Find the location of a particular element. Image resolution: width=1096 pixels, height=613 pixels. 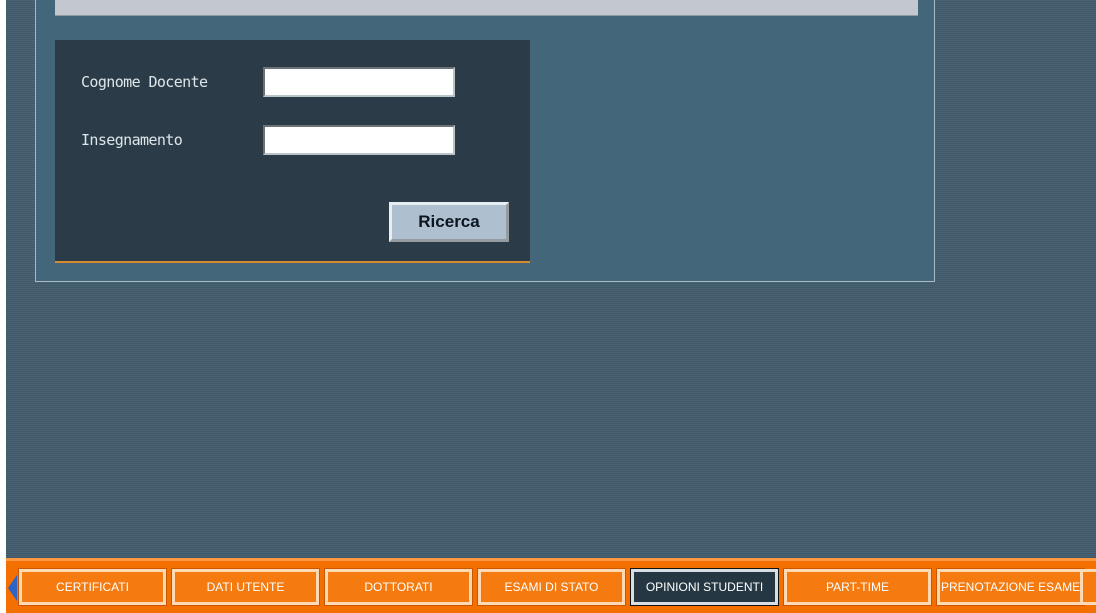

tab-dottorati: DOTTORATI is located at coordinates (398, 587).